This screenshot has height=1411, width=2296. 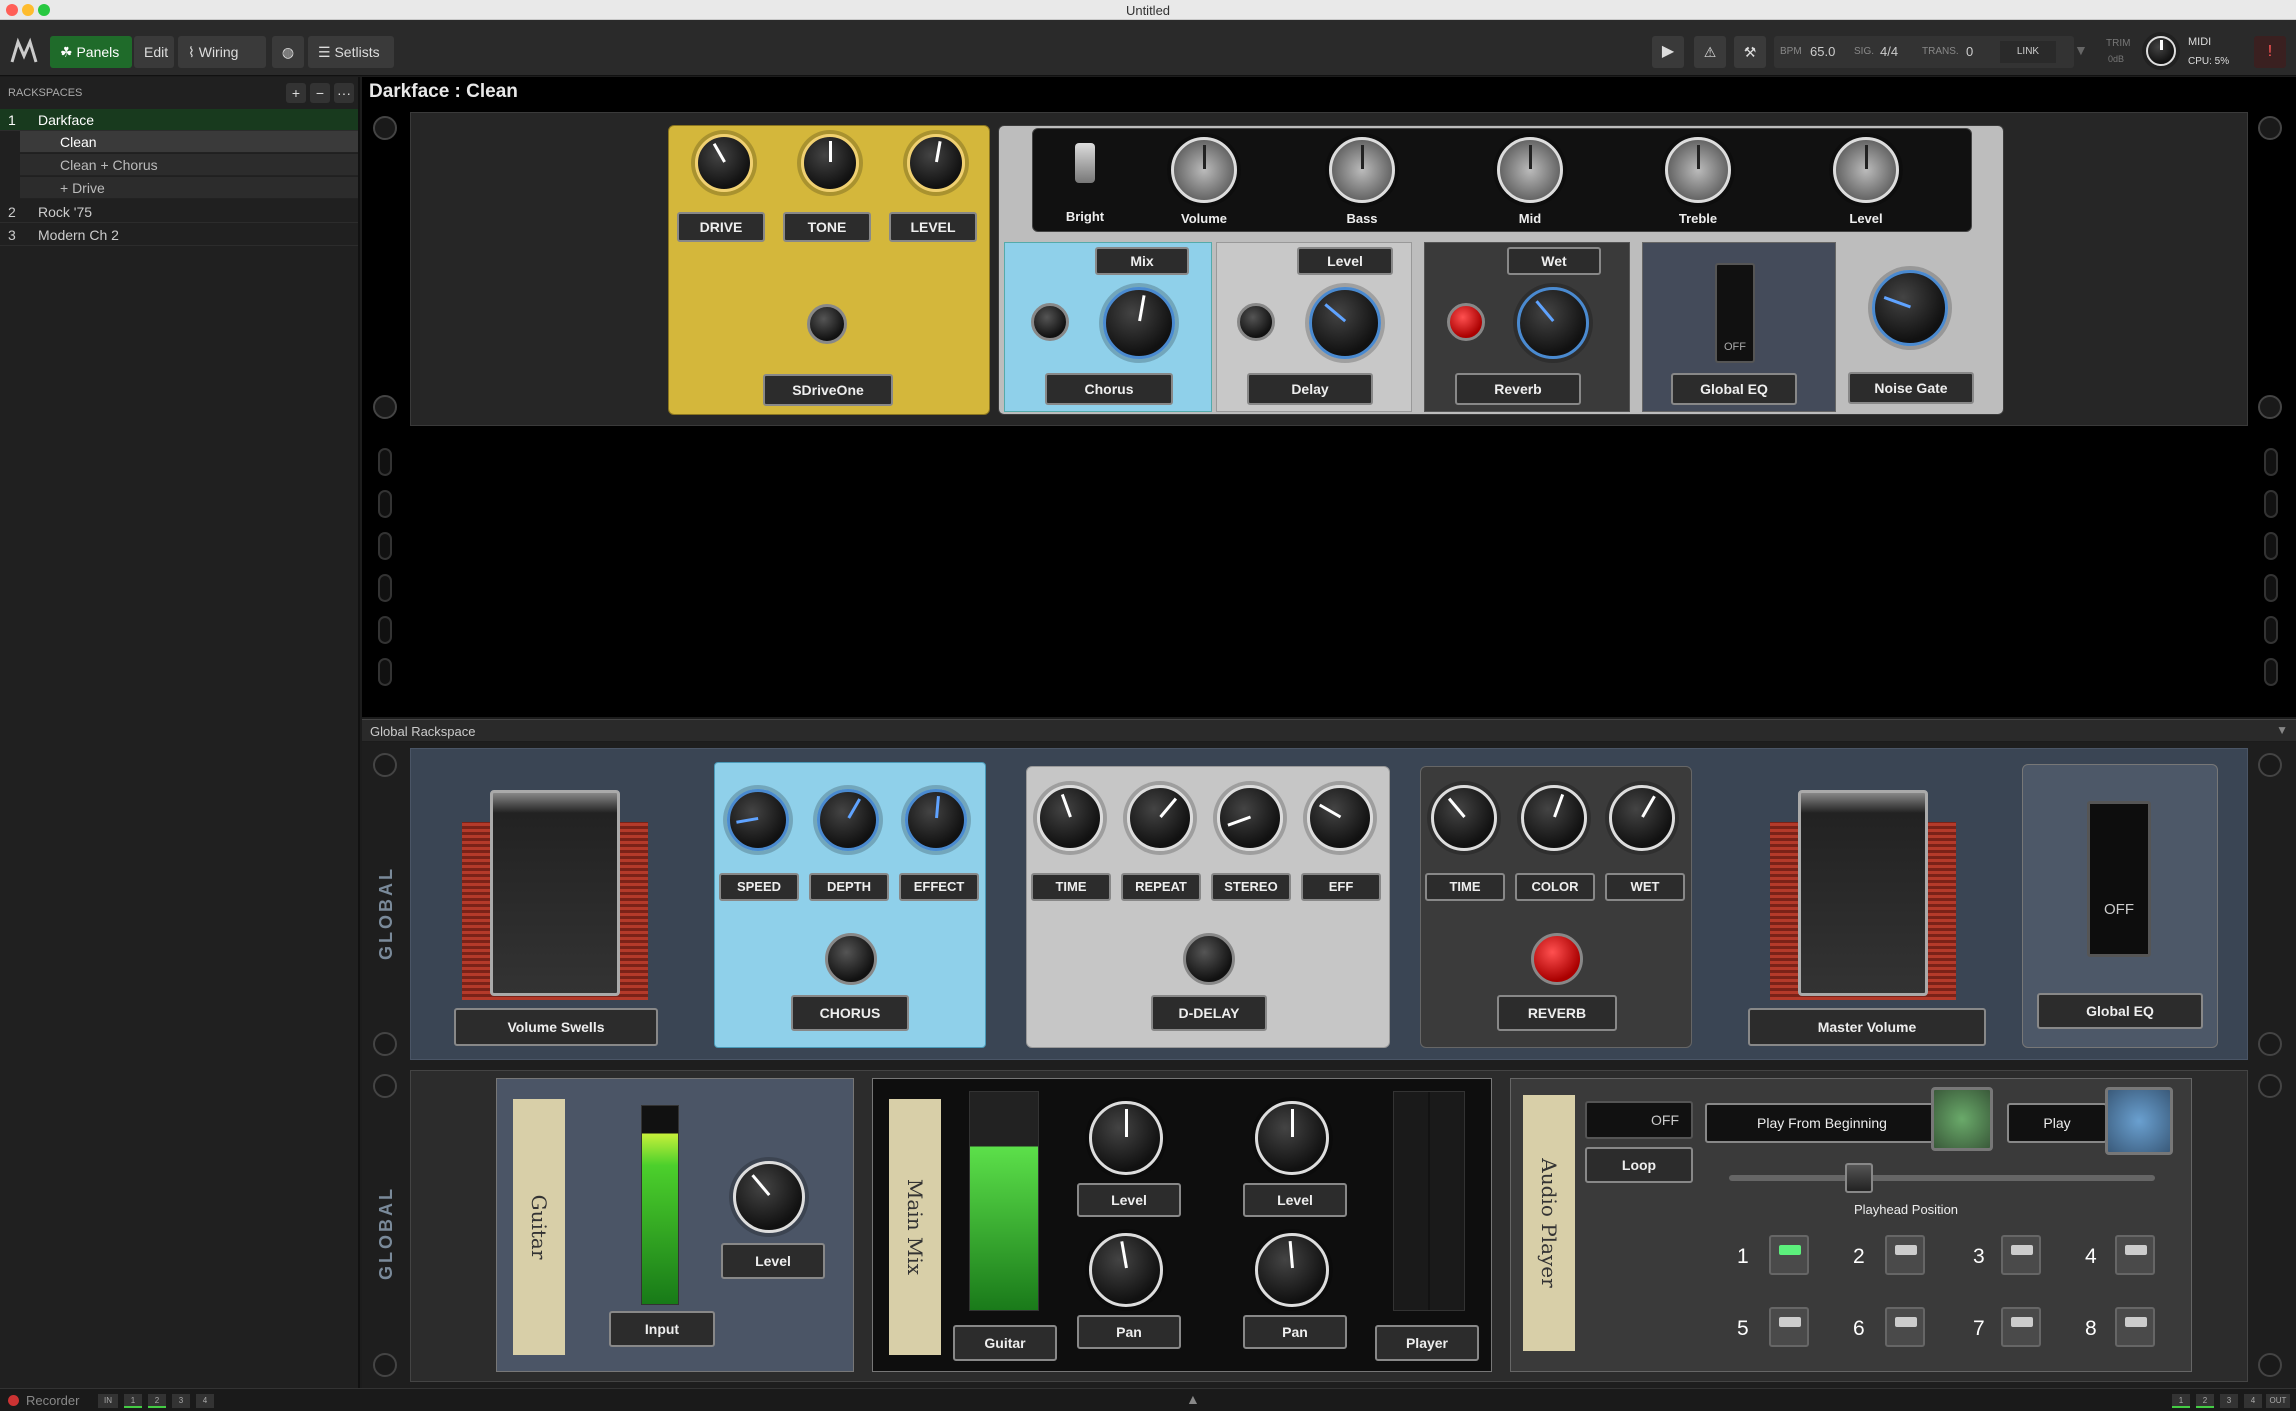 What do you see at coordinates (189, 142) in the screenshot?
I see `variation-item: Clean` at bounding box center [189, 142].